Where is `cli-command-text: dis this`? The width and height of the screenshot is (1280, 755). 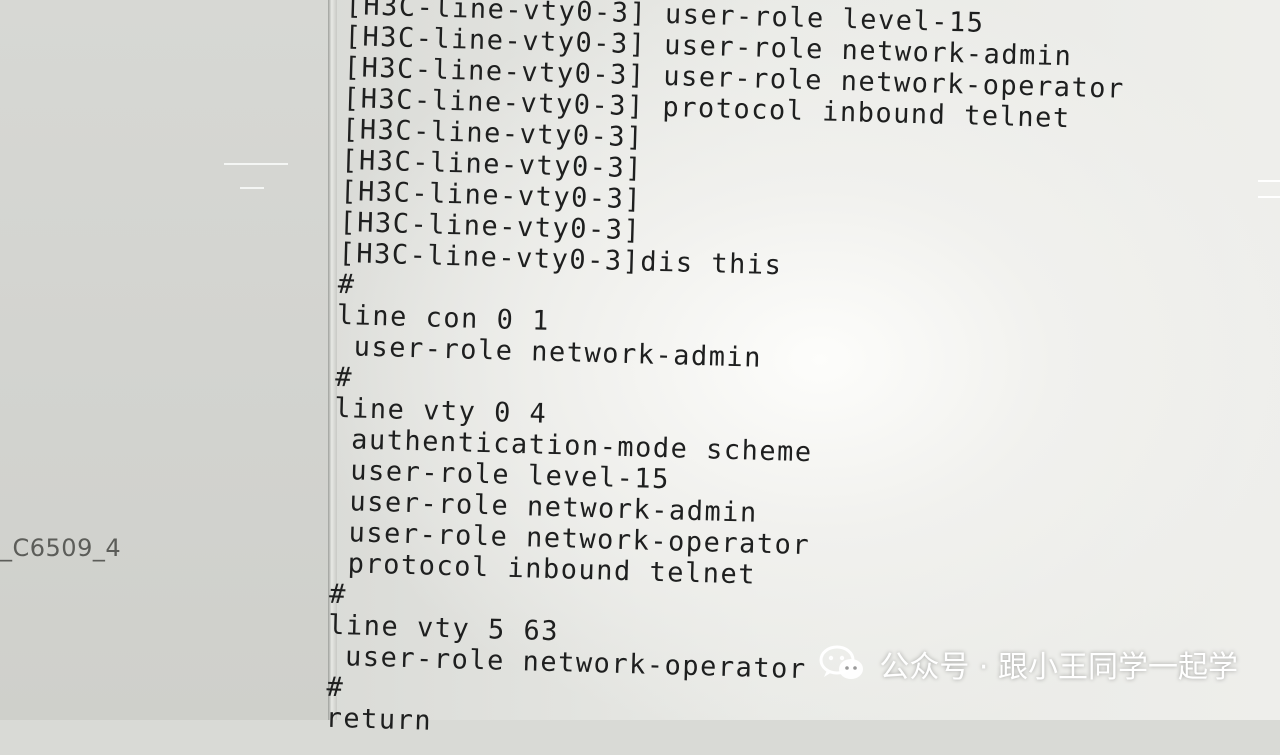
cli-command-text: dis this is located at coordinates (711, 264).